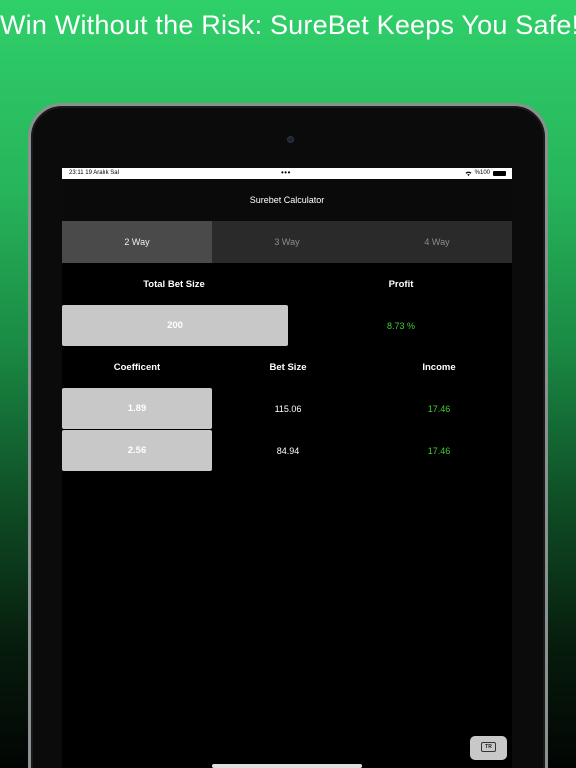 Image resolution: width=576 pixels, height=768 pixels. Describe the element at coordinates (499, 173) in the screenshot. I see `battery-icon` at that location.